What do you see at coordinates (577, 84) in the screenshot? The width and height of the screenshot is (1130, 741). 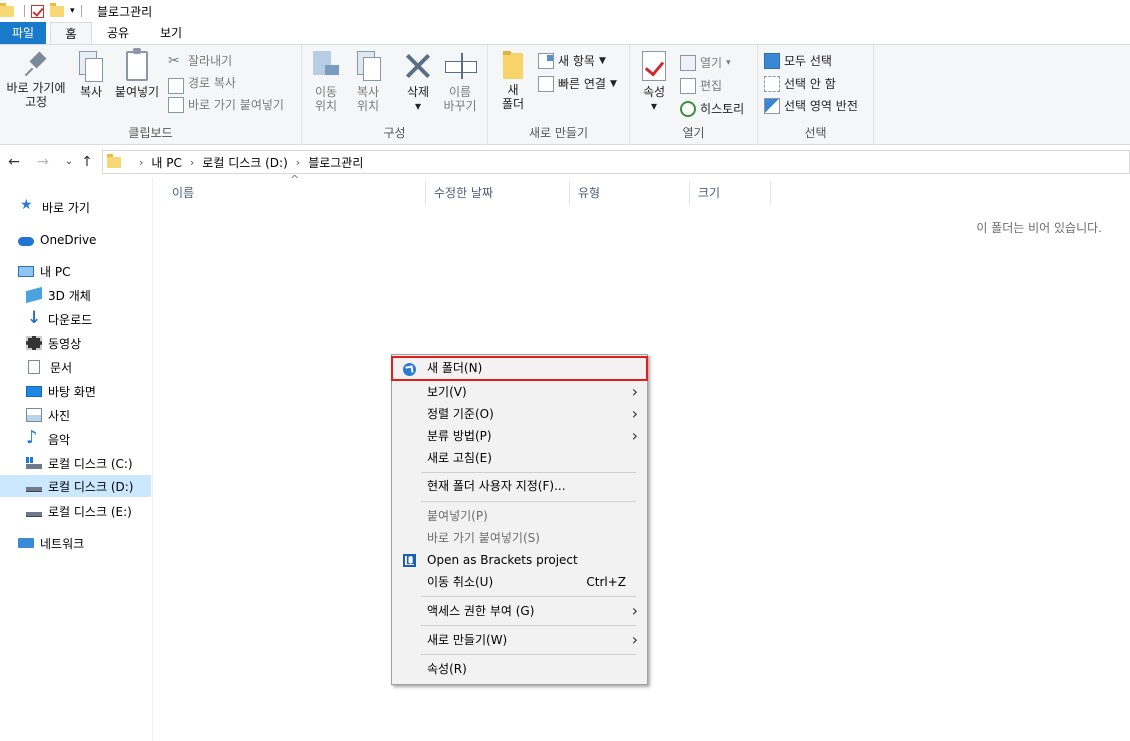 I see `easy-access-button: 빠른 연결 ▼` at bounding box center [577, 84].